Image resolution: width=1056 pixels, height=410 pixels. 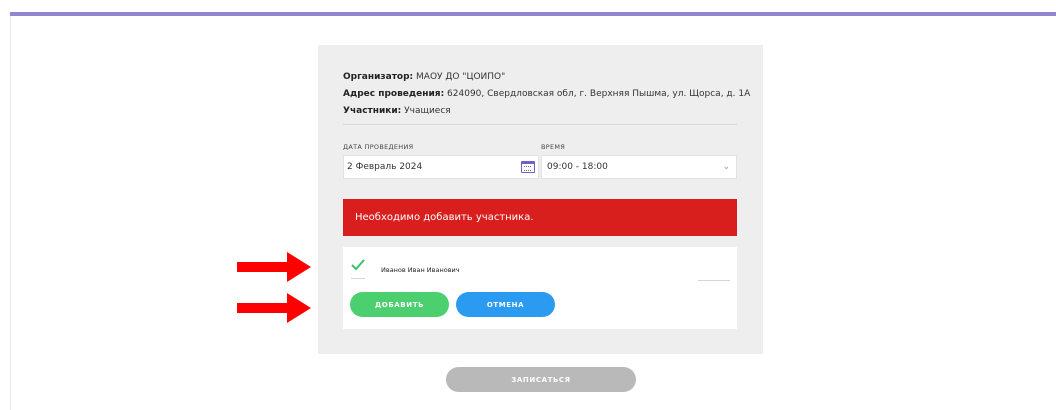 I want to click on checkbox-underline, so click(x=358, y=278).